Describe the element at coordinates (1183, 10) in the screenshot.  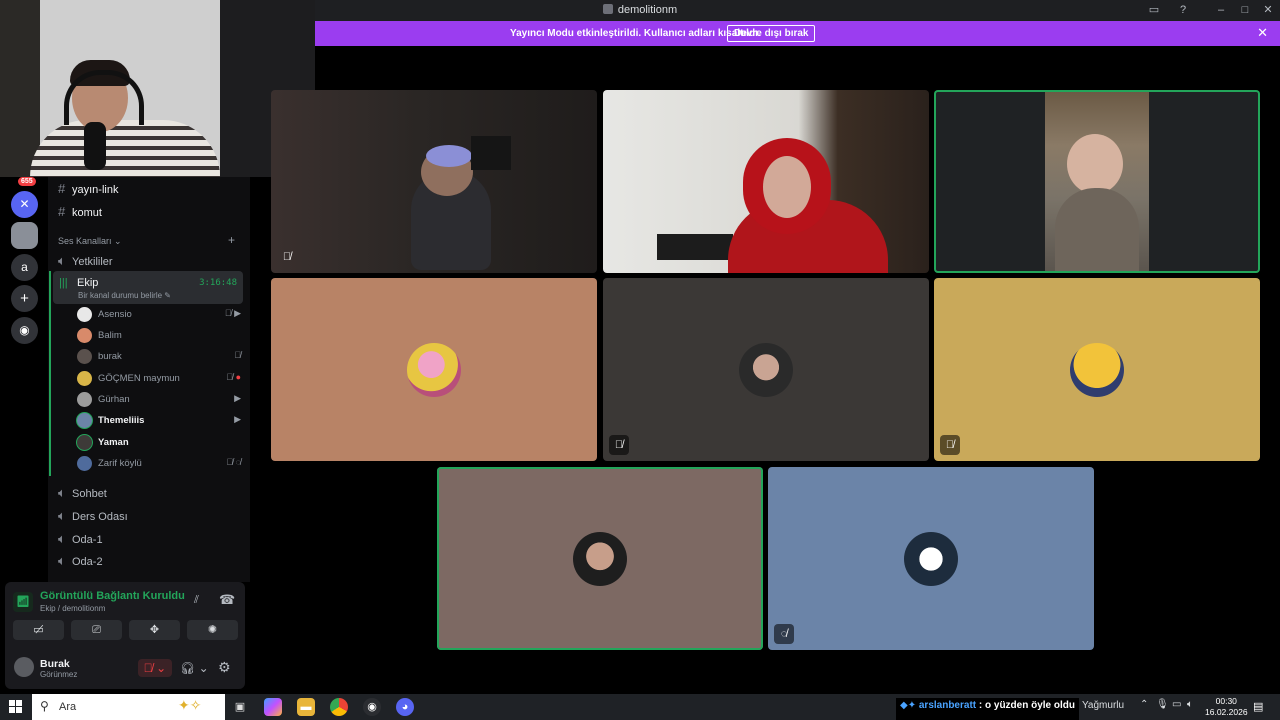
I see `help-icon: ?` at that location.